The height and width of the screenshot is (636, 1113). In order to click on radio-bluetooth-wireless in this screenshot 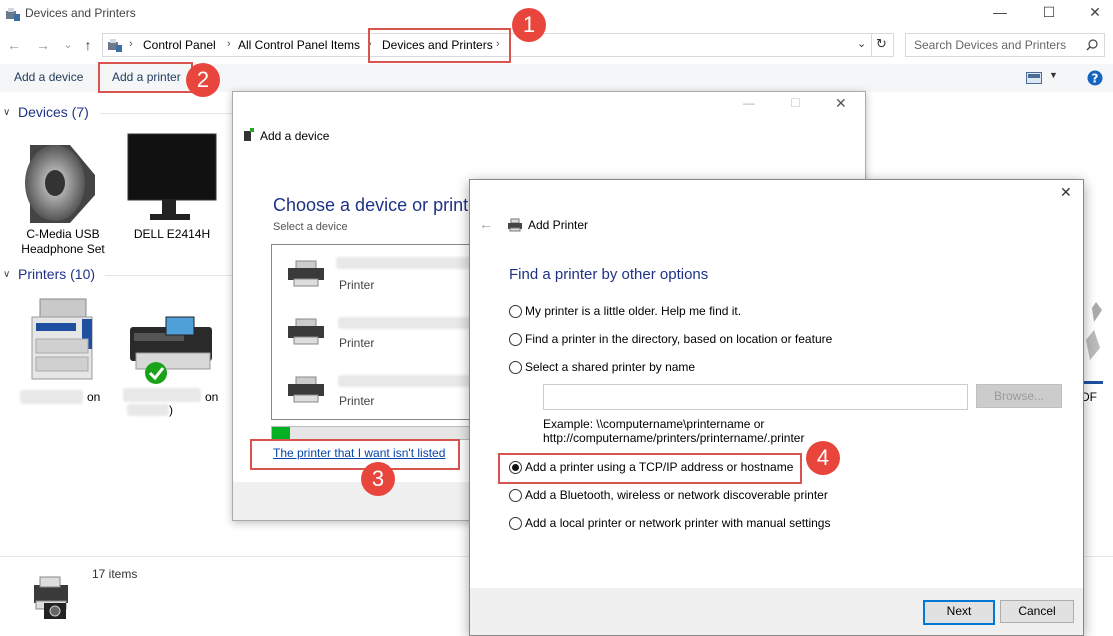, I will do `click(515, 495)`.